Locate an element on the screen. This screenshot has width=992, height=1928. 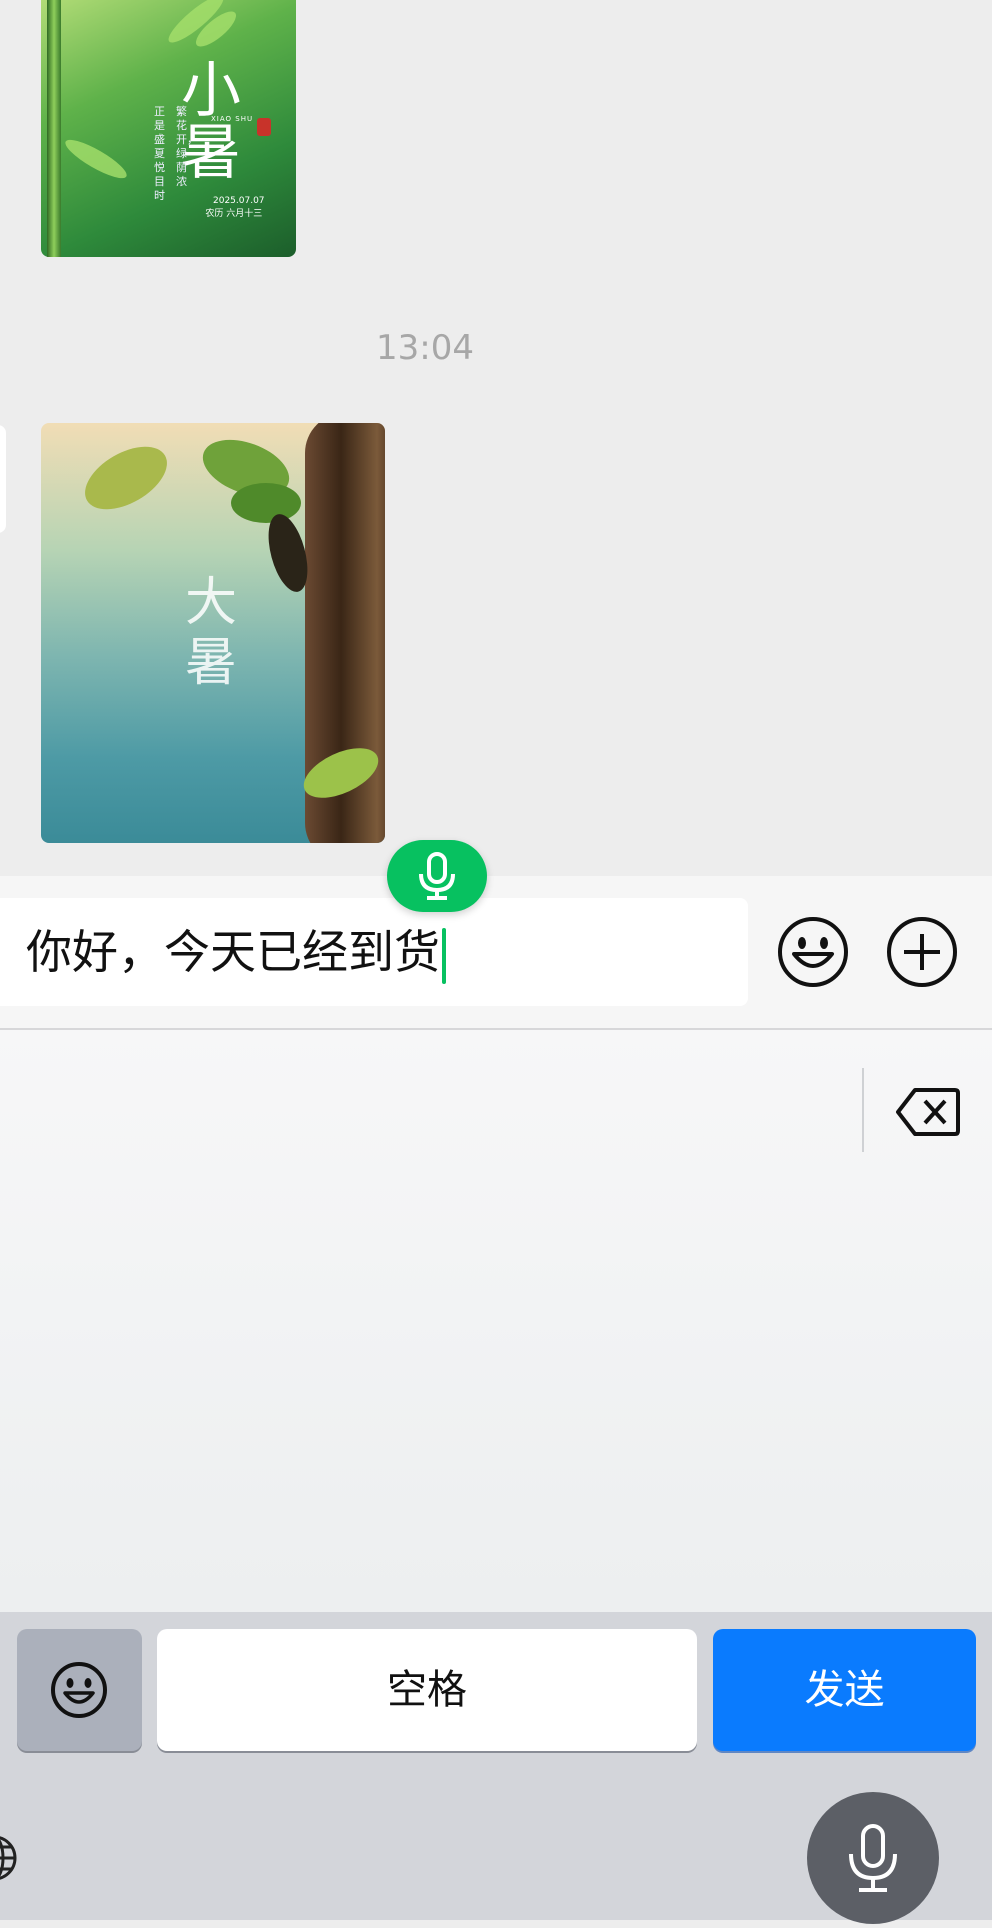
red-seal is located at coordinates (264, 127).